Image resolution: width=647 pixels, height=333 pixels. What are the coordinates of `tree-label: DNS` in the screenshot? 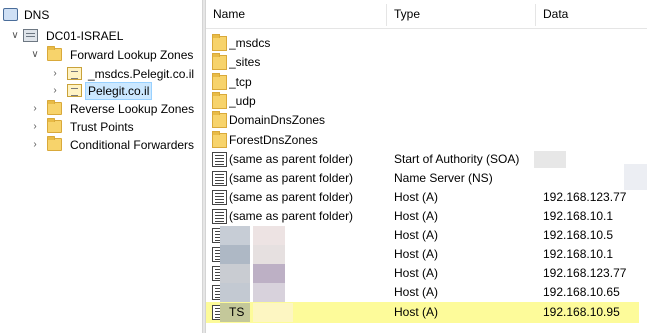 It's located at (37, 15).